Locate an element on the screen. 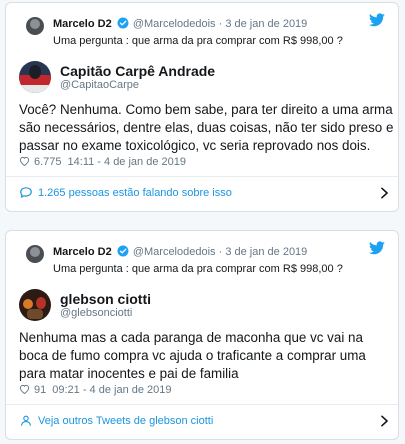  like-count: 91 is located at coordinates (40, 390).